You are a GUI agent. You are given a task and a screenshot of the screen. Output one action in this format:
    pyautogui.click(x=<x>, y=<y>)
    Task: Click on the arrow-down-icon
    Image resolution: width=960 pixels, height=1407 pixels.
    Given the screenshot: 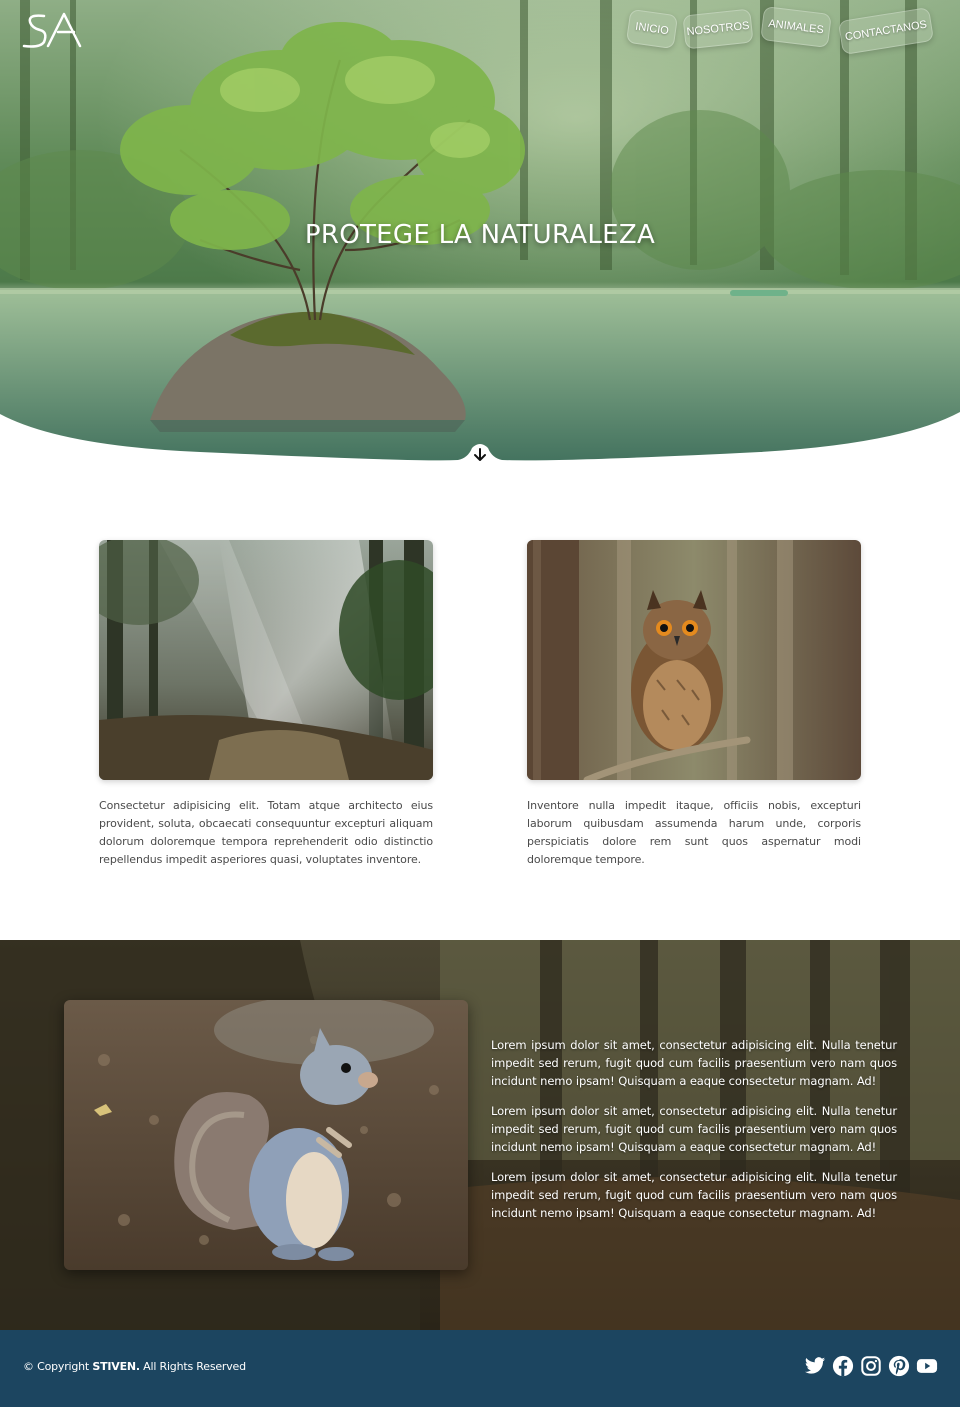 What is the action you would take?
    pyautogui.click(x=480, y=454)
    